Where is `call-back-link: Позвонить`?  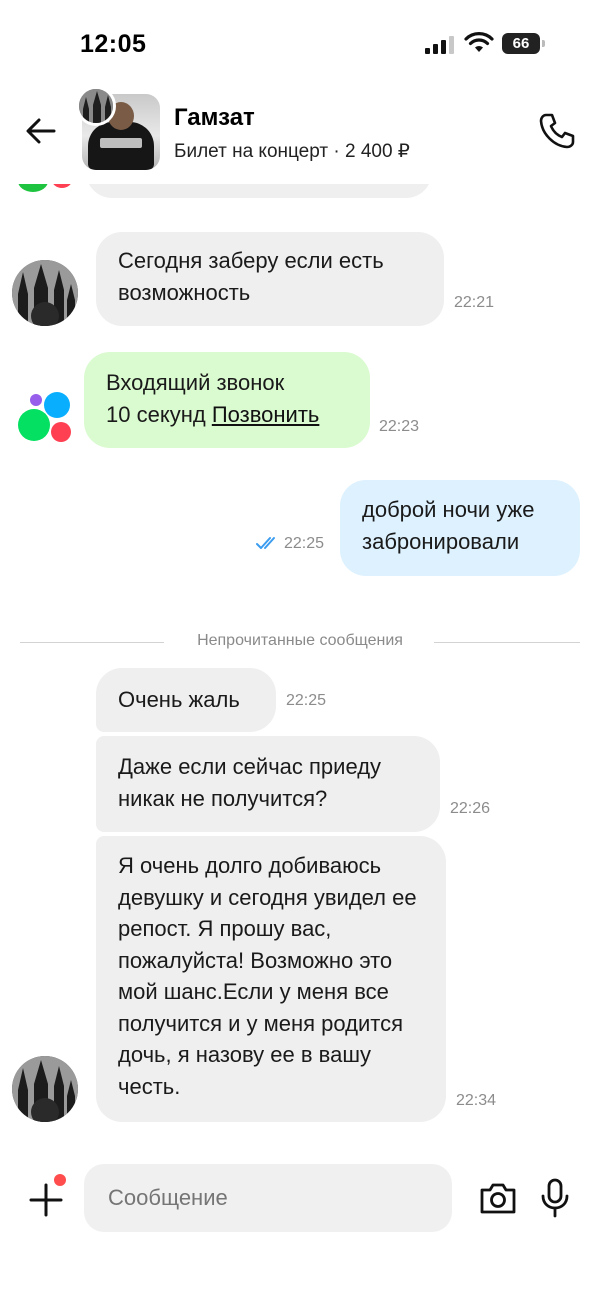
call-back-link: Позвонить is located at coordinates (266, 414).